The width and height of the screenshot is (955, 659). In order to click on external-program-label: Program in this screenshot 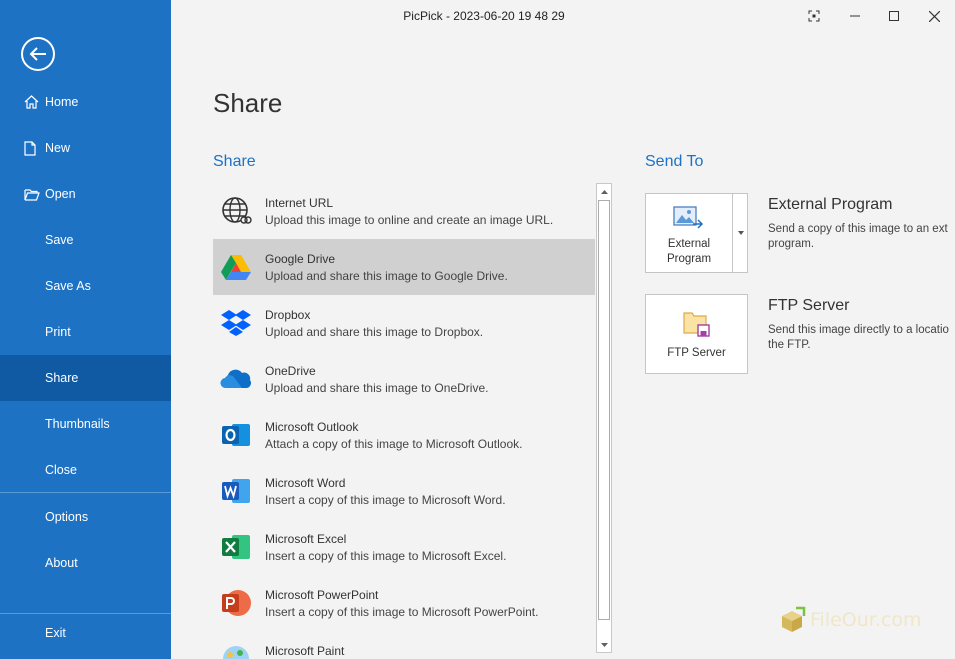, I will do `click(689, 259)`.